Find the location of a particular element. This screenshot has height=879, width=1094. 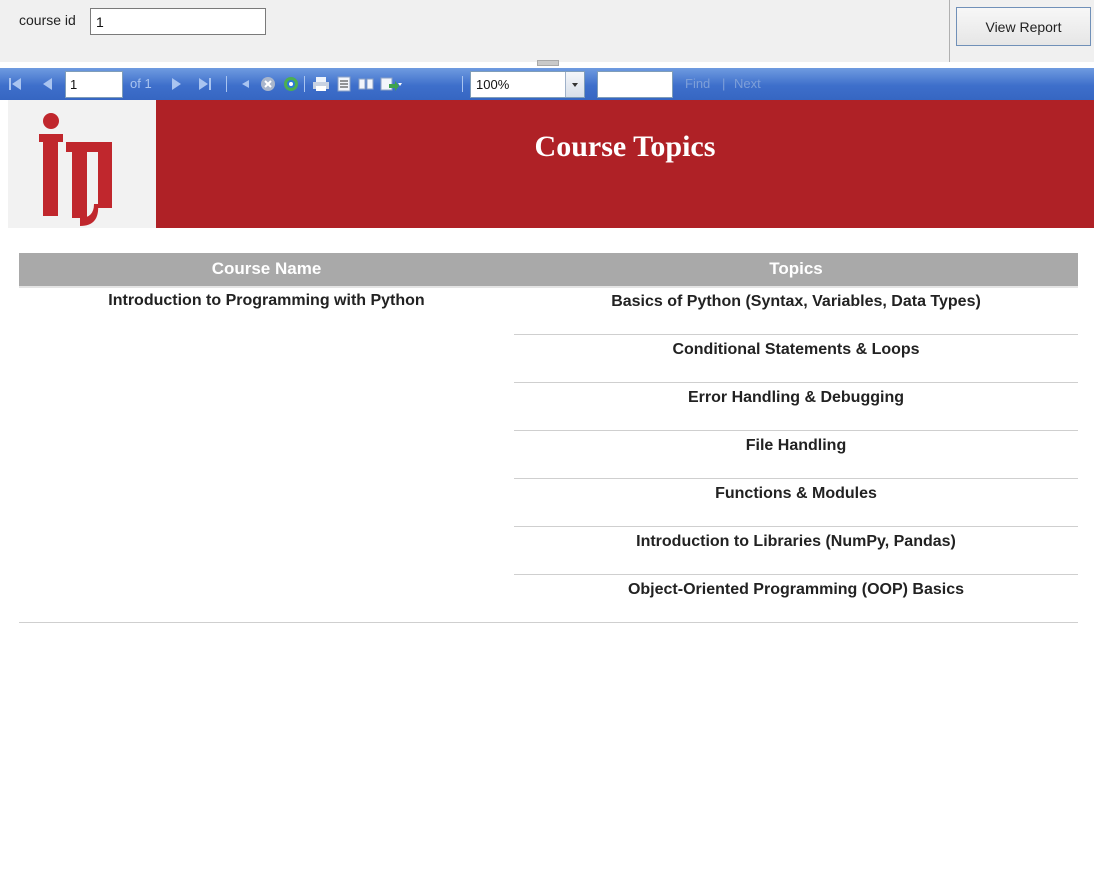

table-row: File Handling is located at coordinates (796, 455).